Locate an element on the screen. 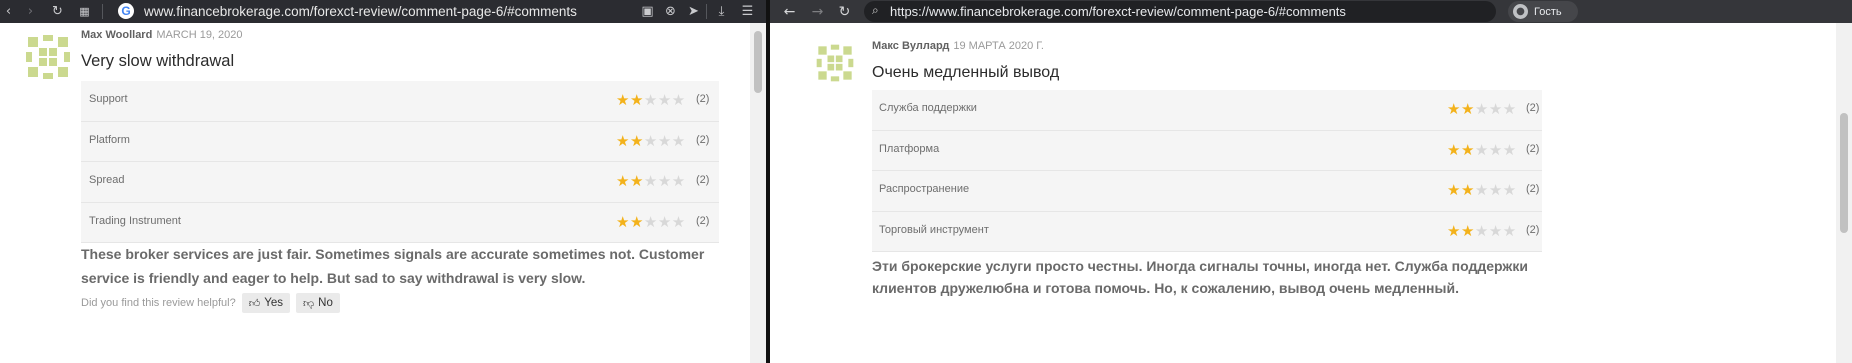 This screenshot has height=363, width=1852. camera-icon: ▣ is located at coordinates (647, 11).